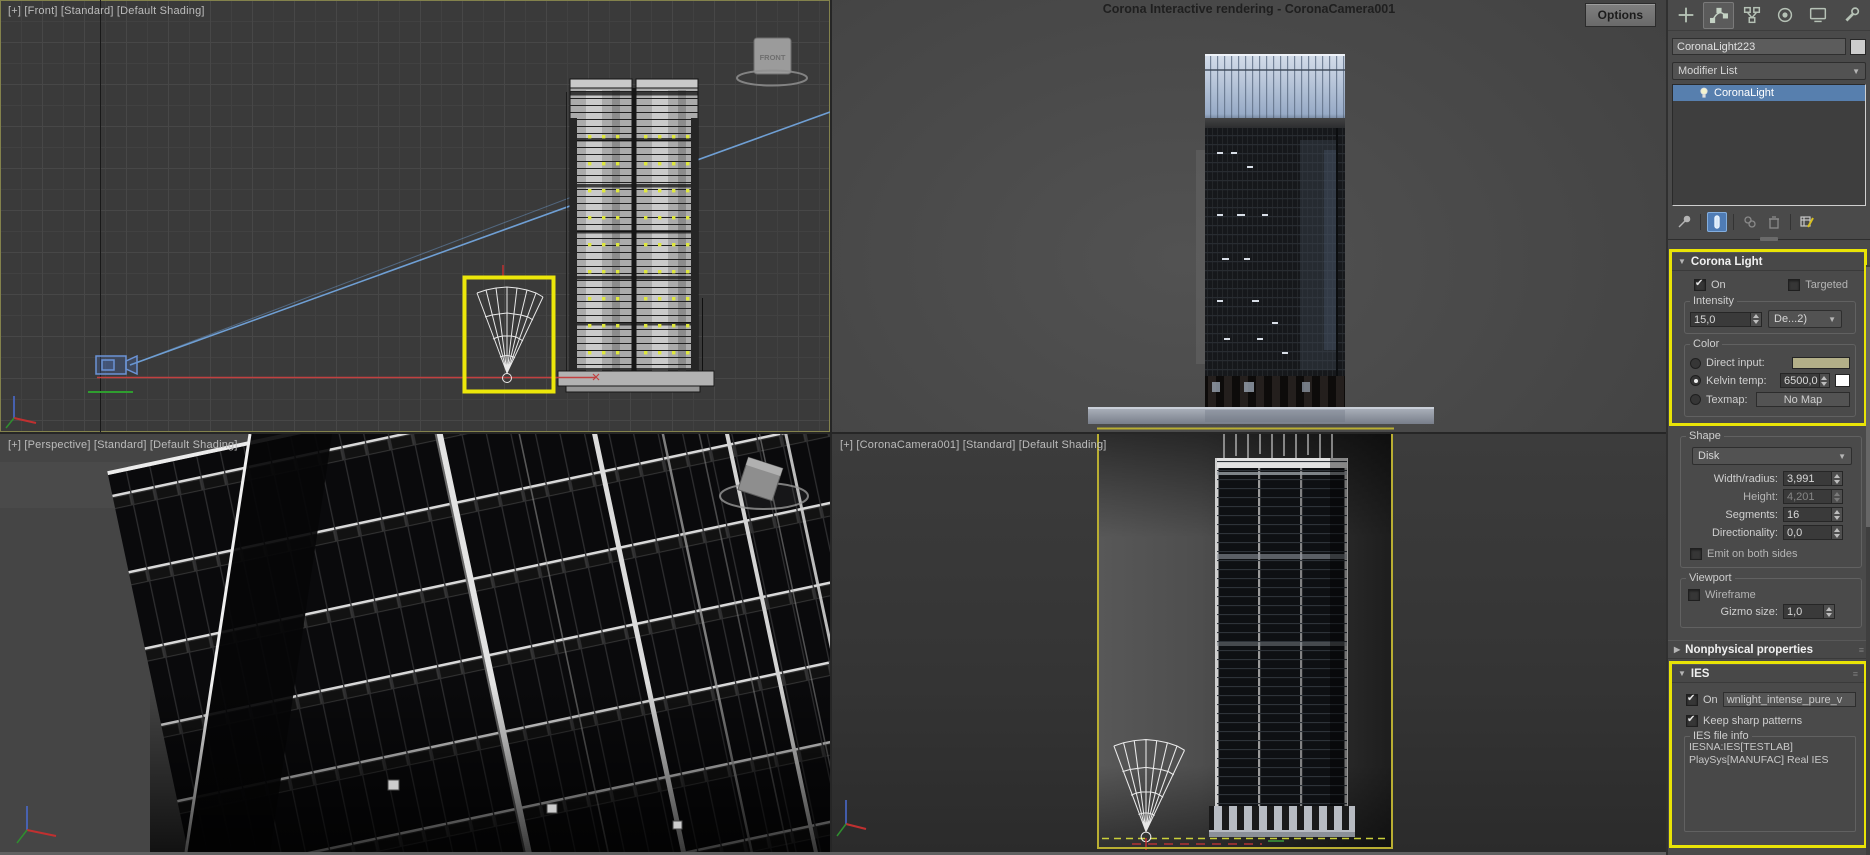 The width and height of the screenshot is (1870, 855). What do you see at coordinates (1813, 532) in the screenshot?
I see `directionality-spinner: 0,0` at bounding box center [1813, 532].